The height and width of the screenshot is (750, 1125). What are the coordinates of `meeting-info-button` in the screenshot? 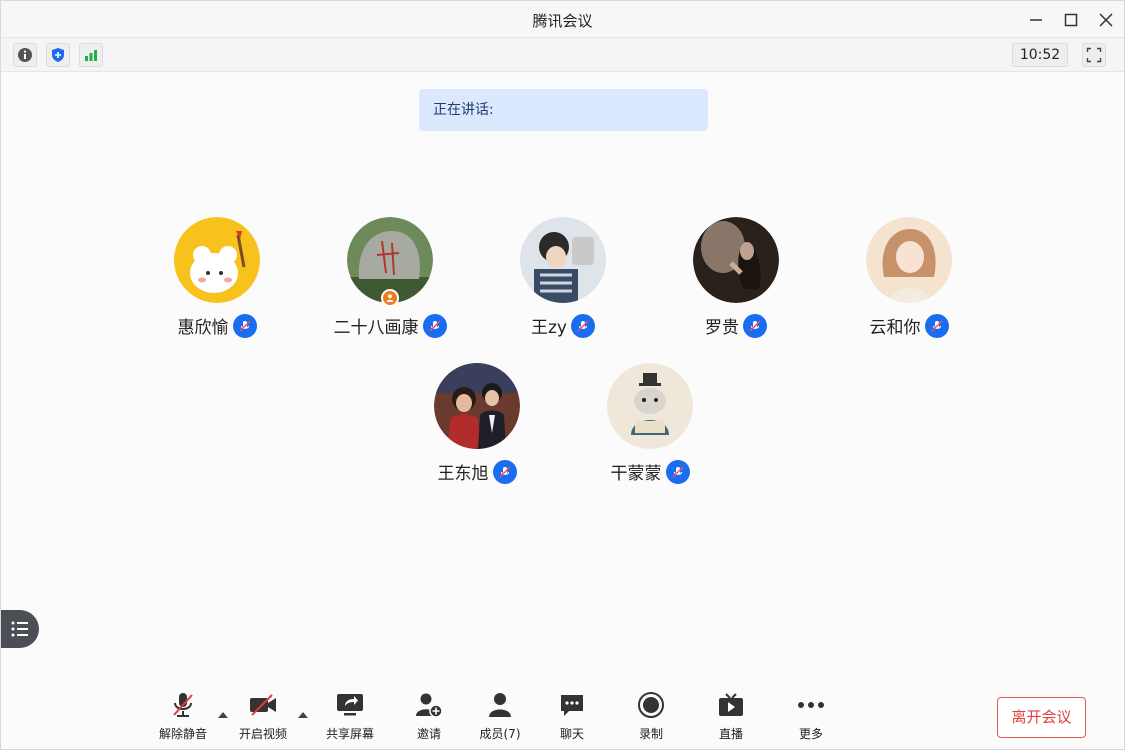 It's located at (25, 55).